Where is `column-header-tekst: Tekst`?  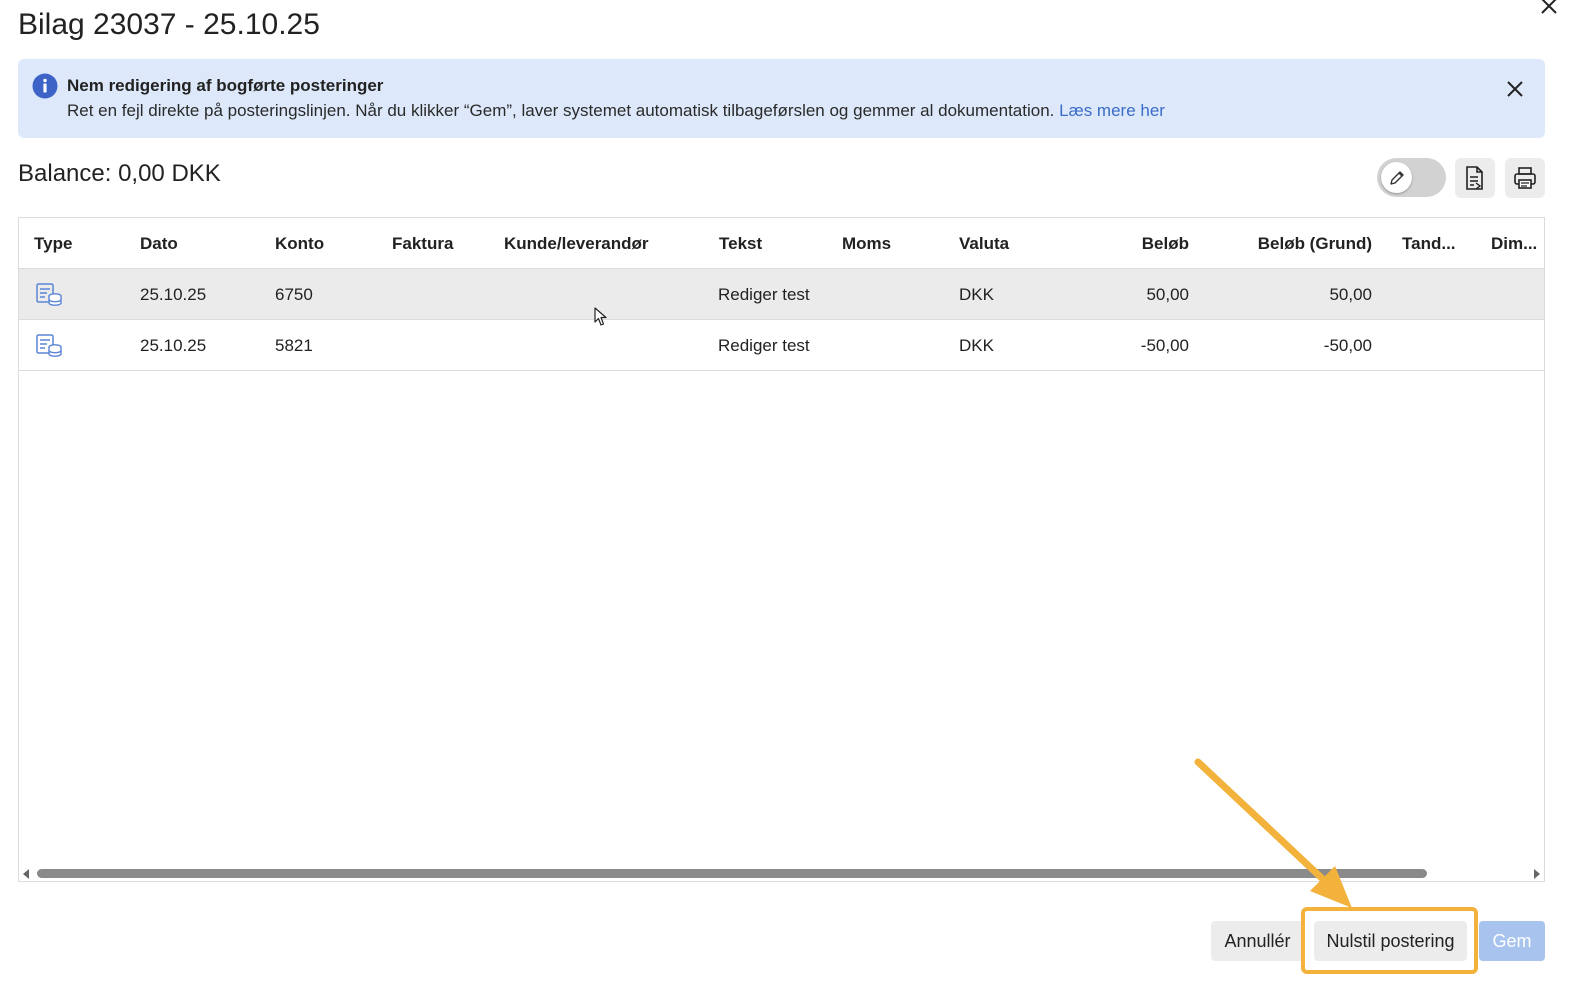 column-header-tekst: Tekst is located at coordinates (740, 243).